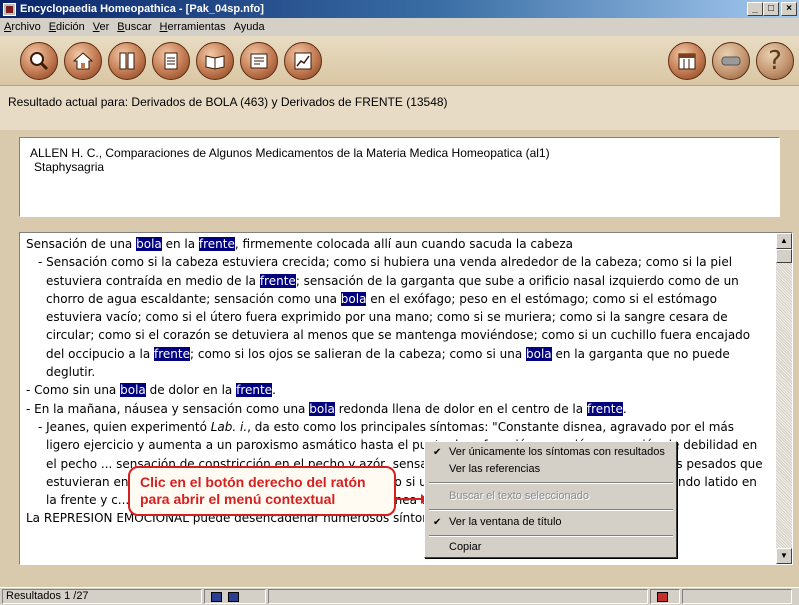 This screenshot has width=799, height=605. I want to click on chart-icon, so click(303, 61).